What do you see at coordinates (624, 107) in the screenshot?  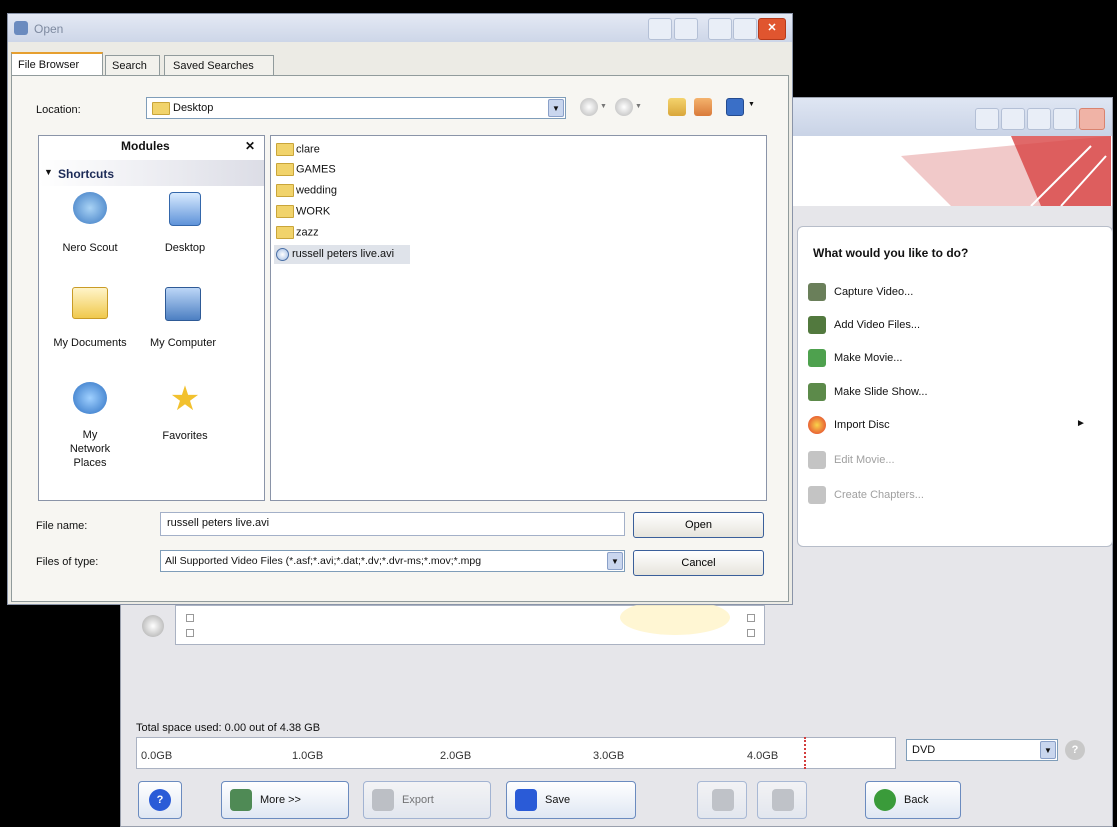 I see `forward-nav-icon` at bounding box center [624, 107].